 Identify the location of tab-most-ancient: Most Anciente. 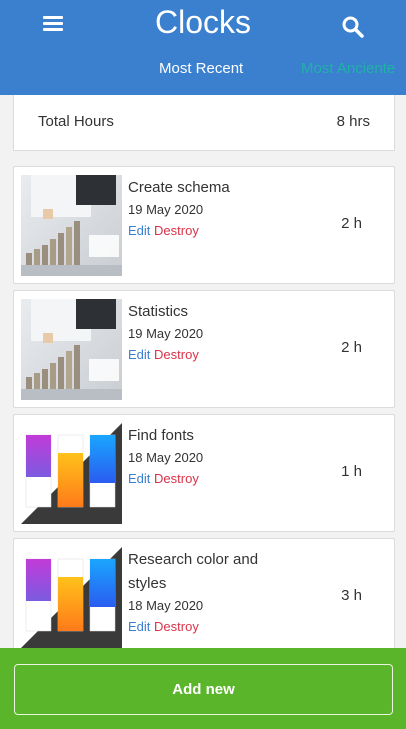
(348, 68).